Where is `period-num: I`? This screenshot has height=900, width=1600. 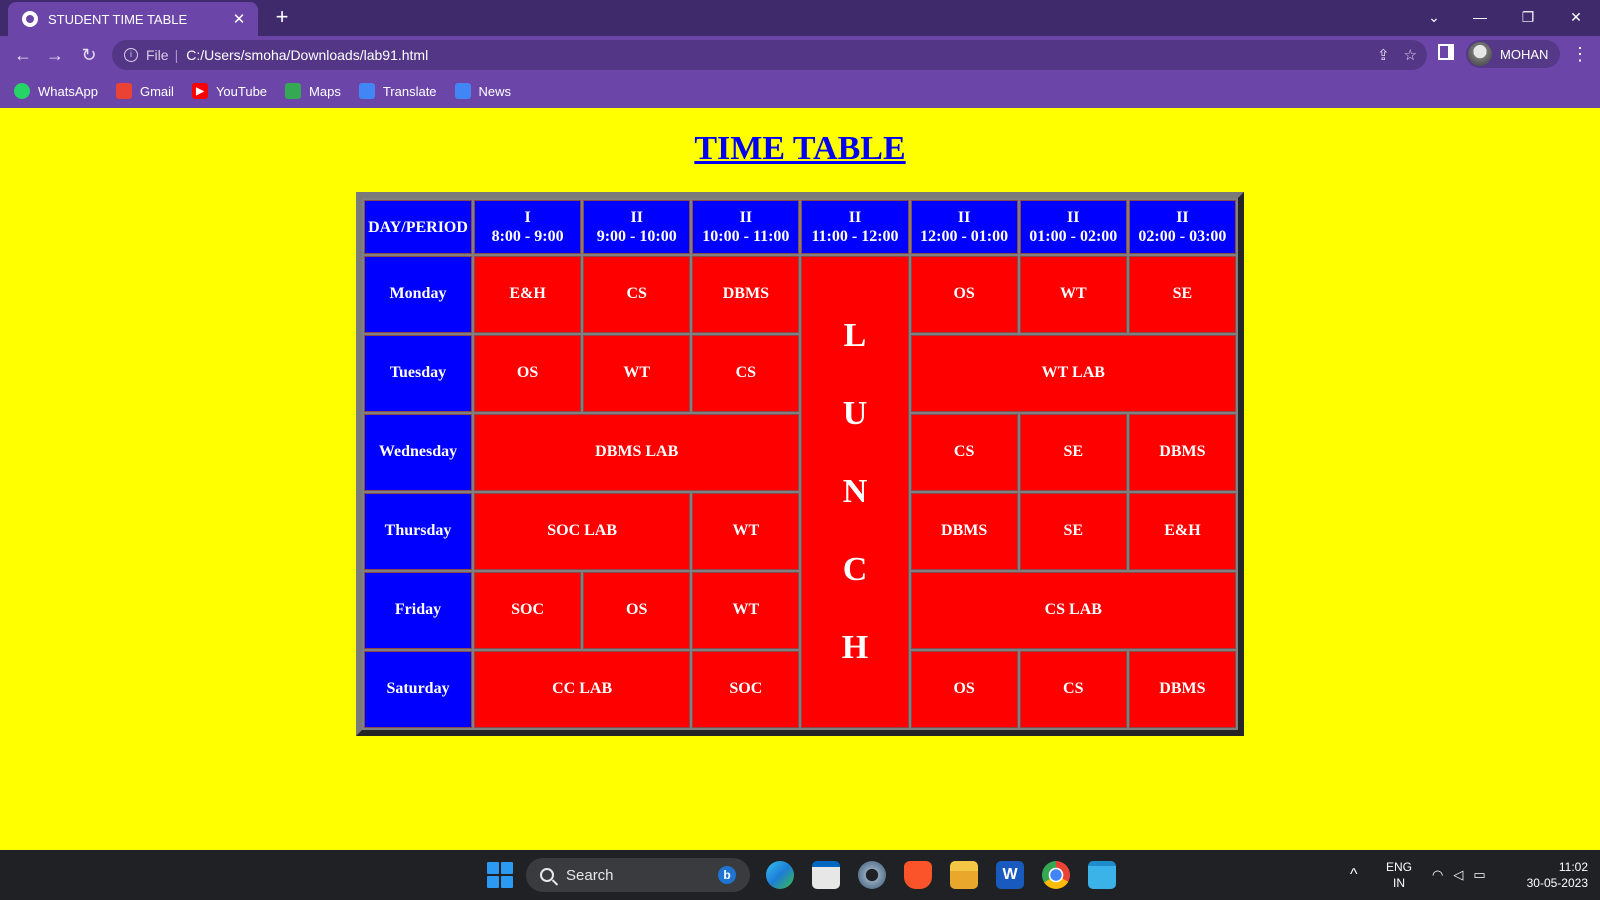 period-num: I is located at coordinates (527, 217).